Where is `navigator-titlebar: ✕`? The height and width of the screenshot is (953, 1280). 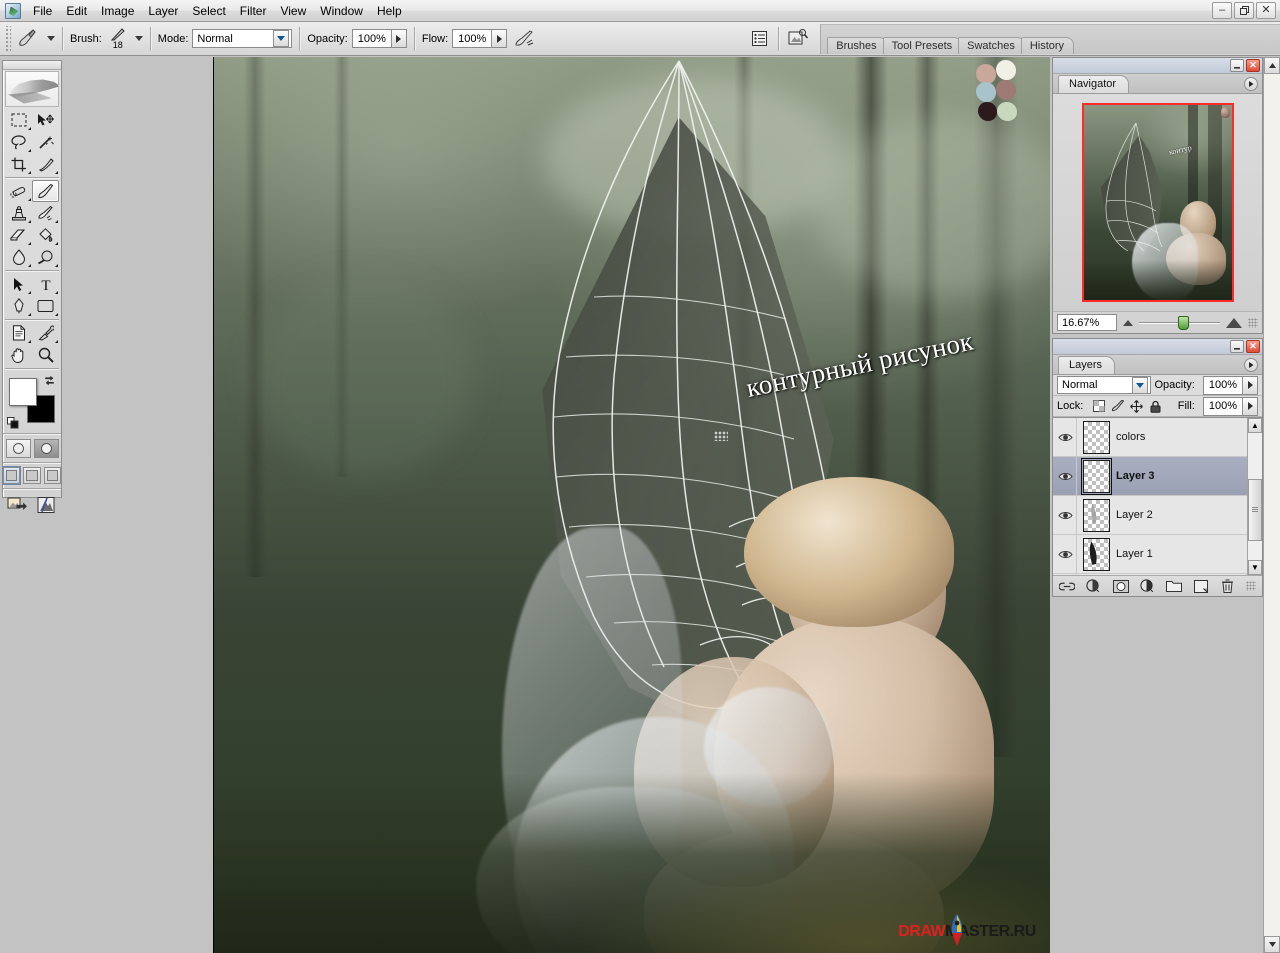
navigator-titlebar: ✕ is located at coordinates (1157, 66).